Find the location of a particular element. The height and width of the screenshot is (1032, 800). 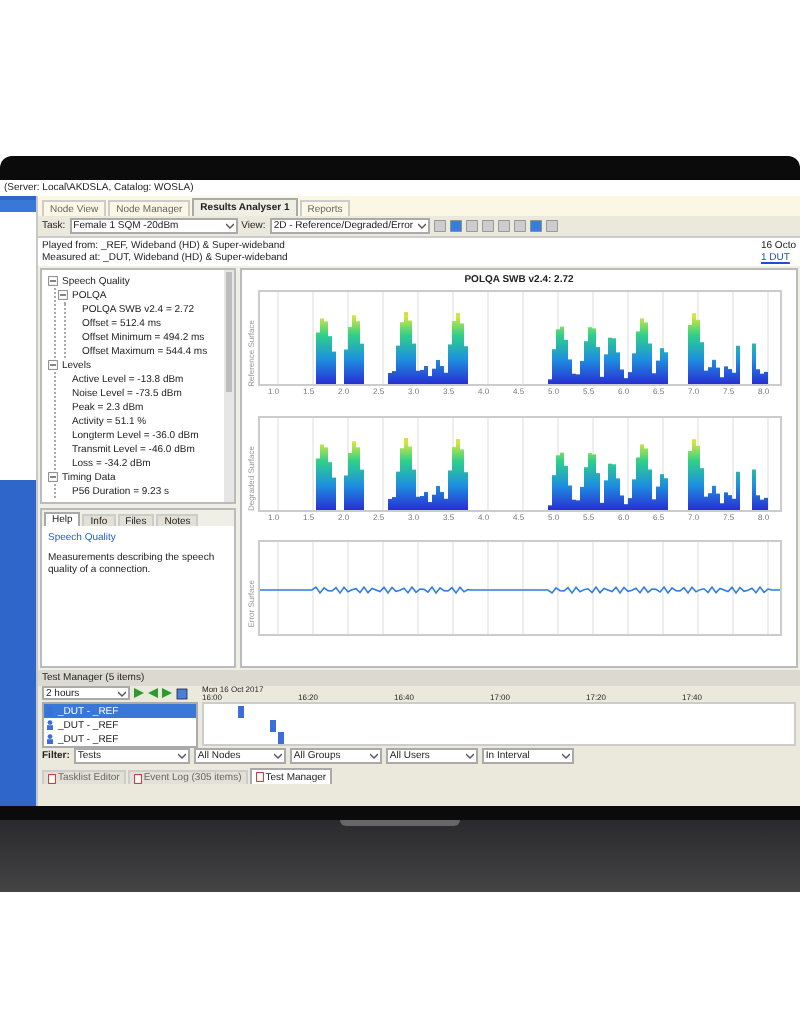

scrollbar is located at coordinates (229, 386).